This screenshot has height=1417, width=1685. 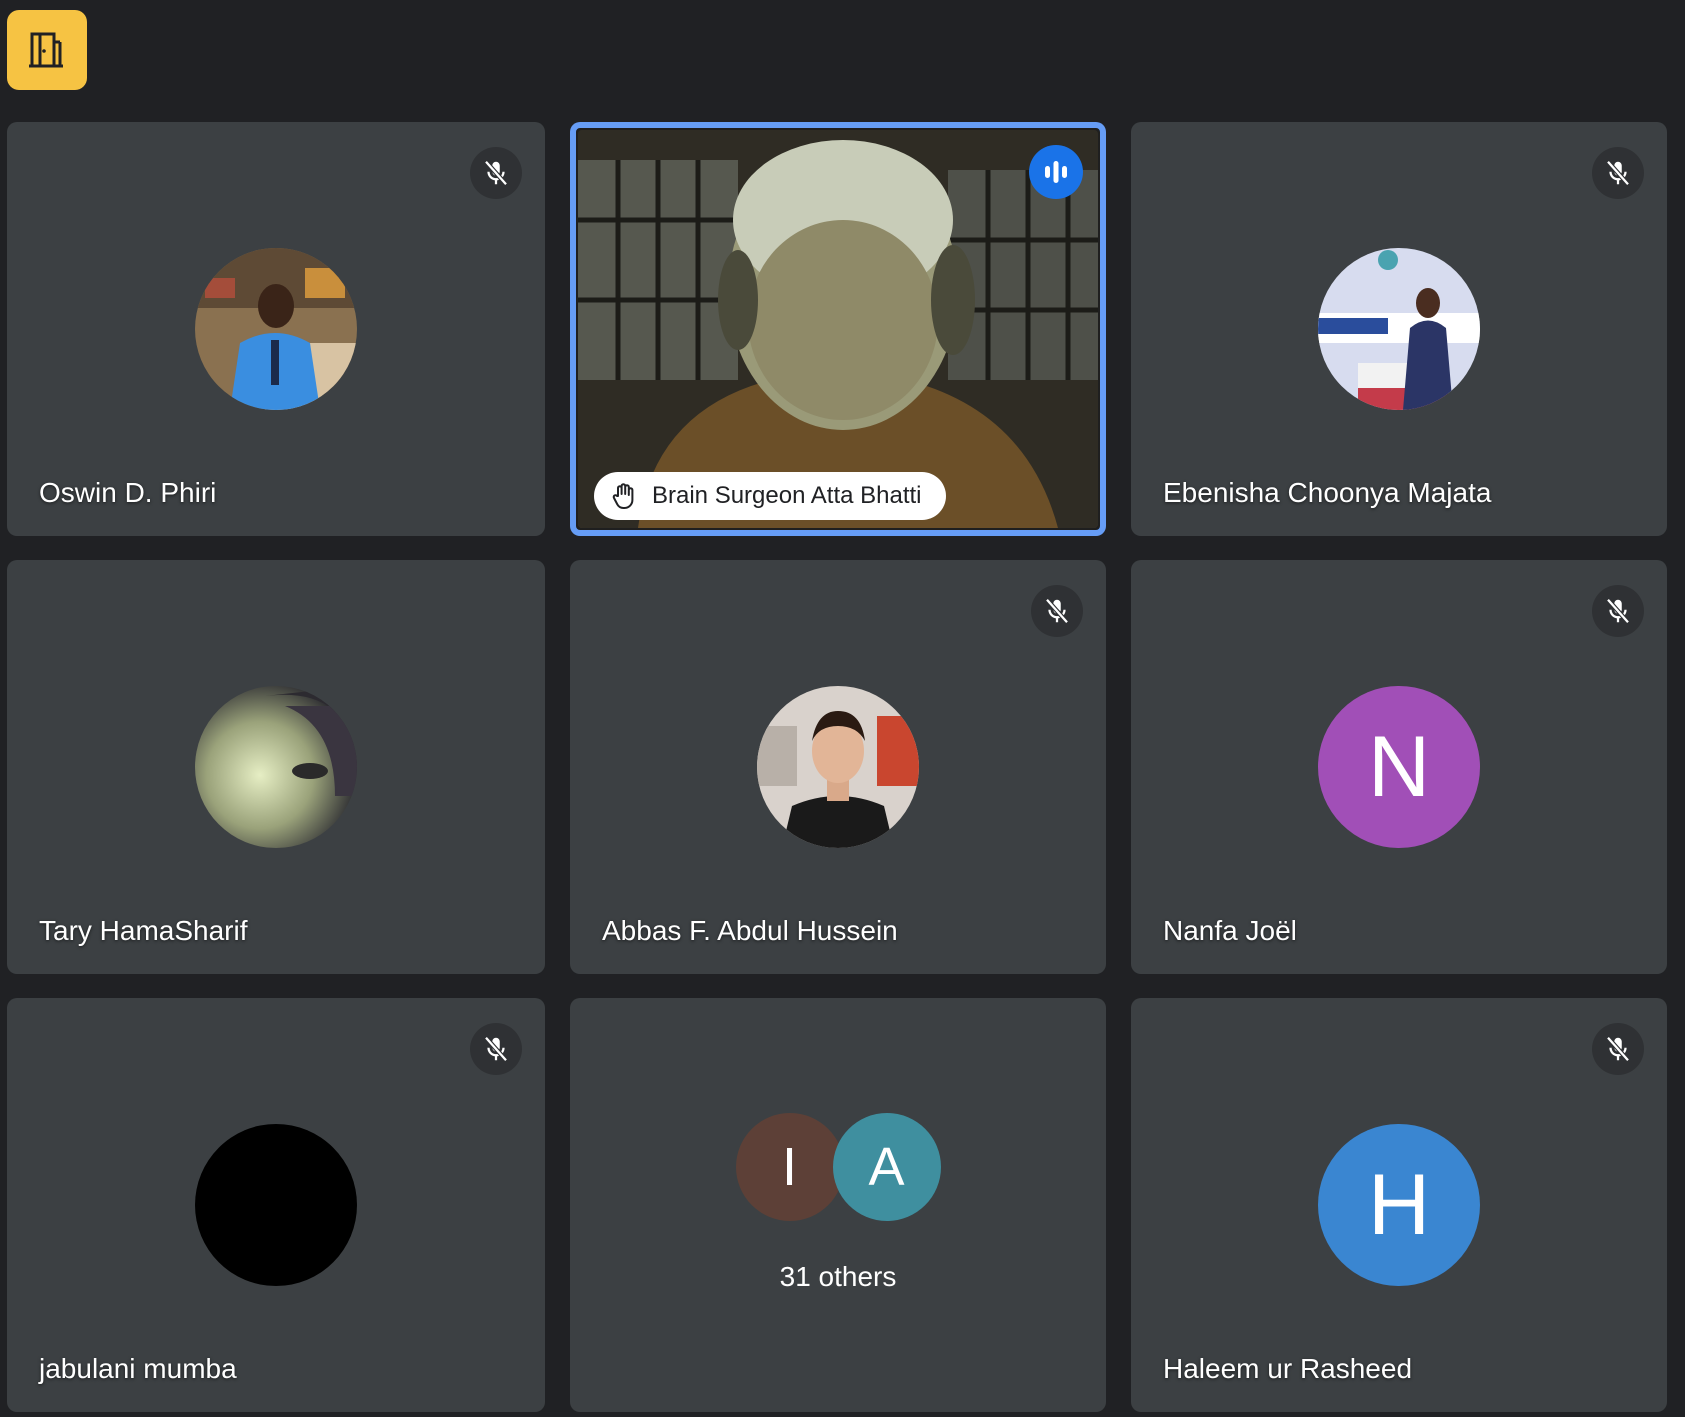 I want to click on avatar-letter: N, so click(x=1399, y=767).